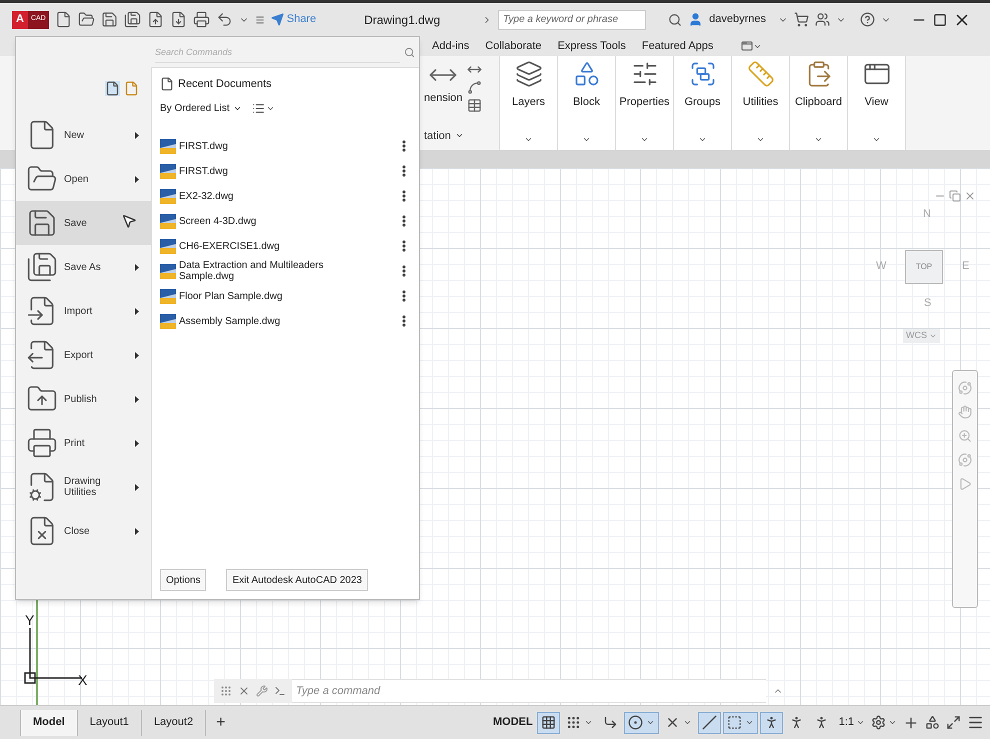  What do you see at coordinates (529, 691) in the screenshot?
I see `command-input: Type a command` at bounding box center [529, 691].